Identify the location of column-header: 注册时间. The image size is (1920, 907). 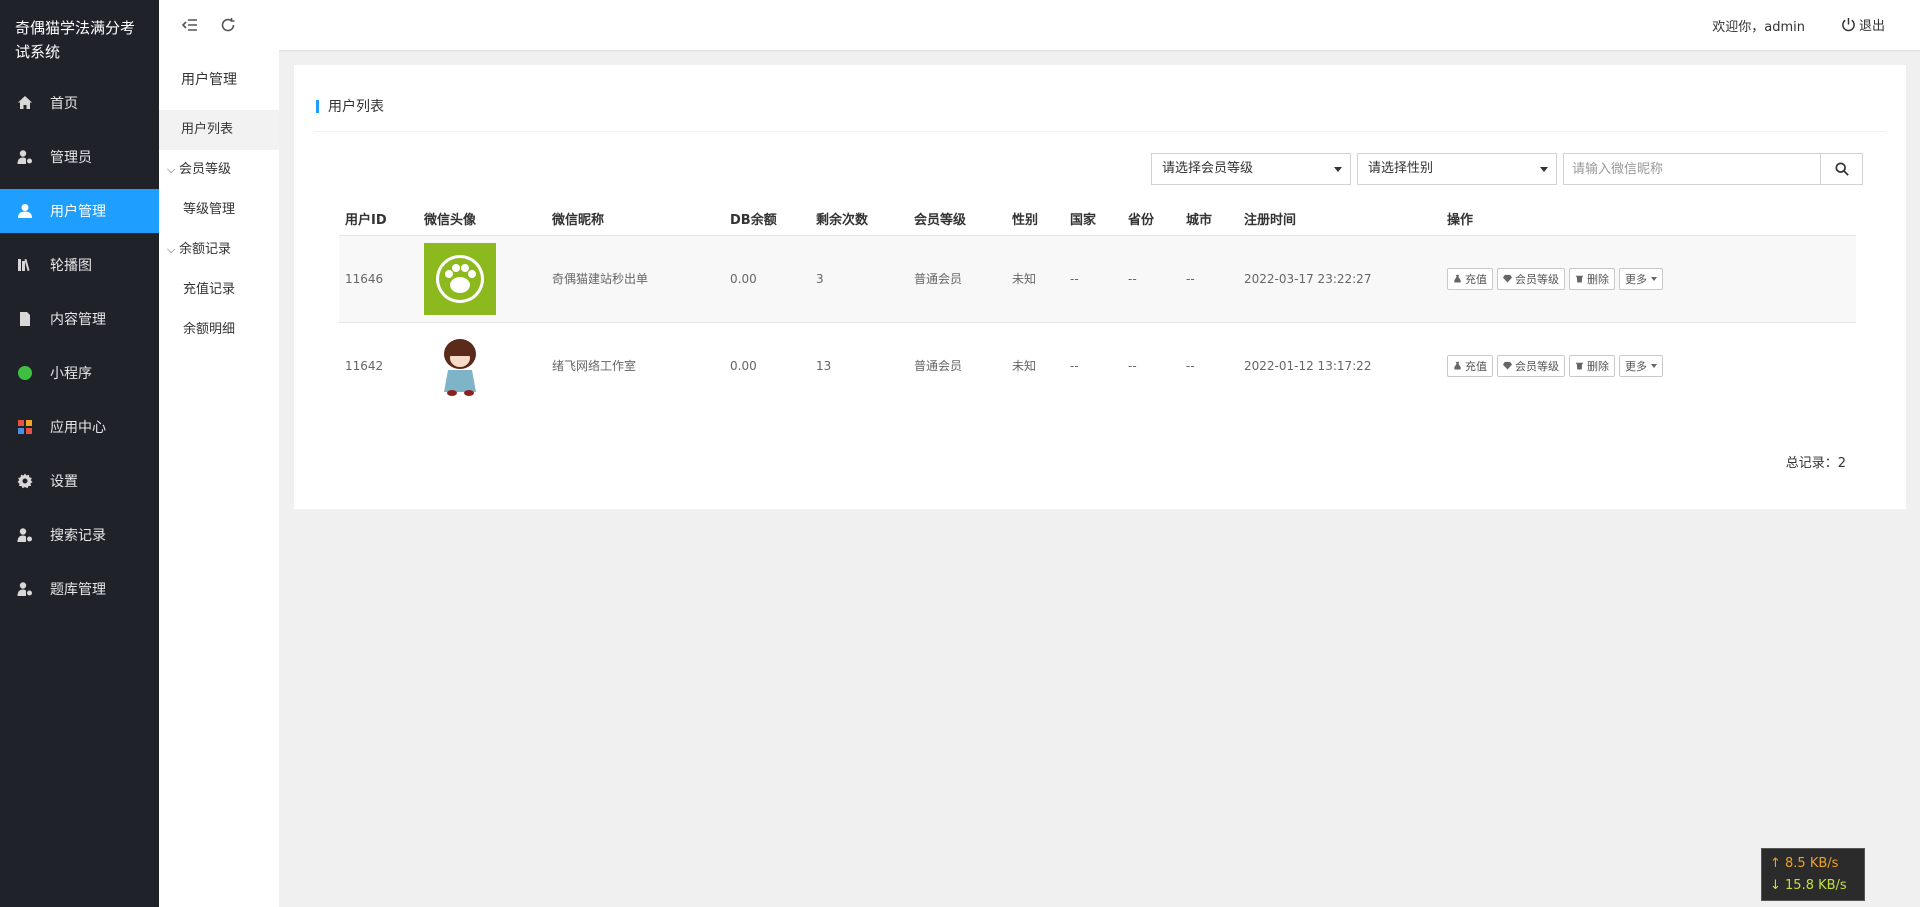
(1339, 219).